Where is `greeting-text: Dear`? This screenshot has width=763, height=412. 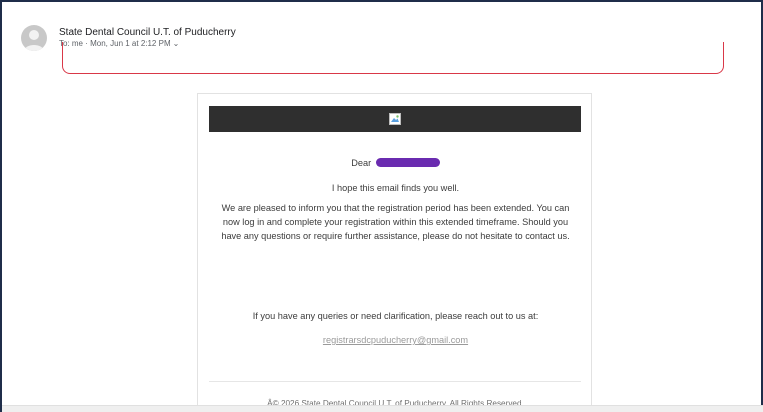 greeting-text: Dear is located at coordinates (361, 163).